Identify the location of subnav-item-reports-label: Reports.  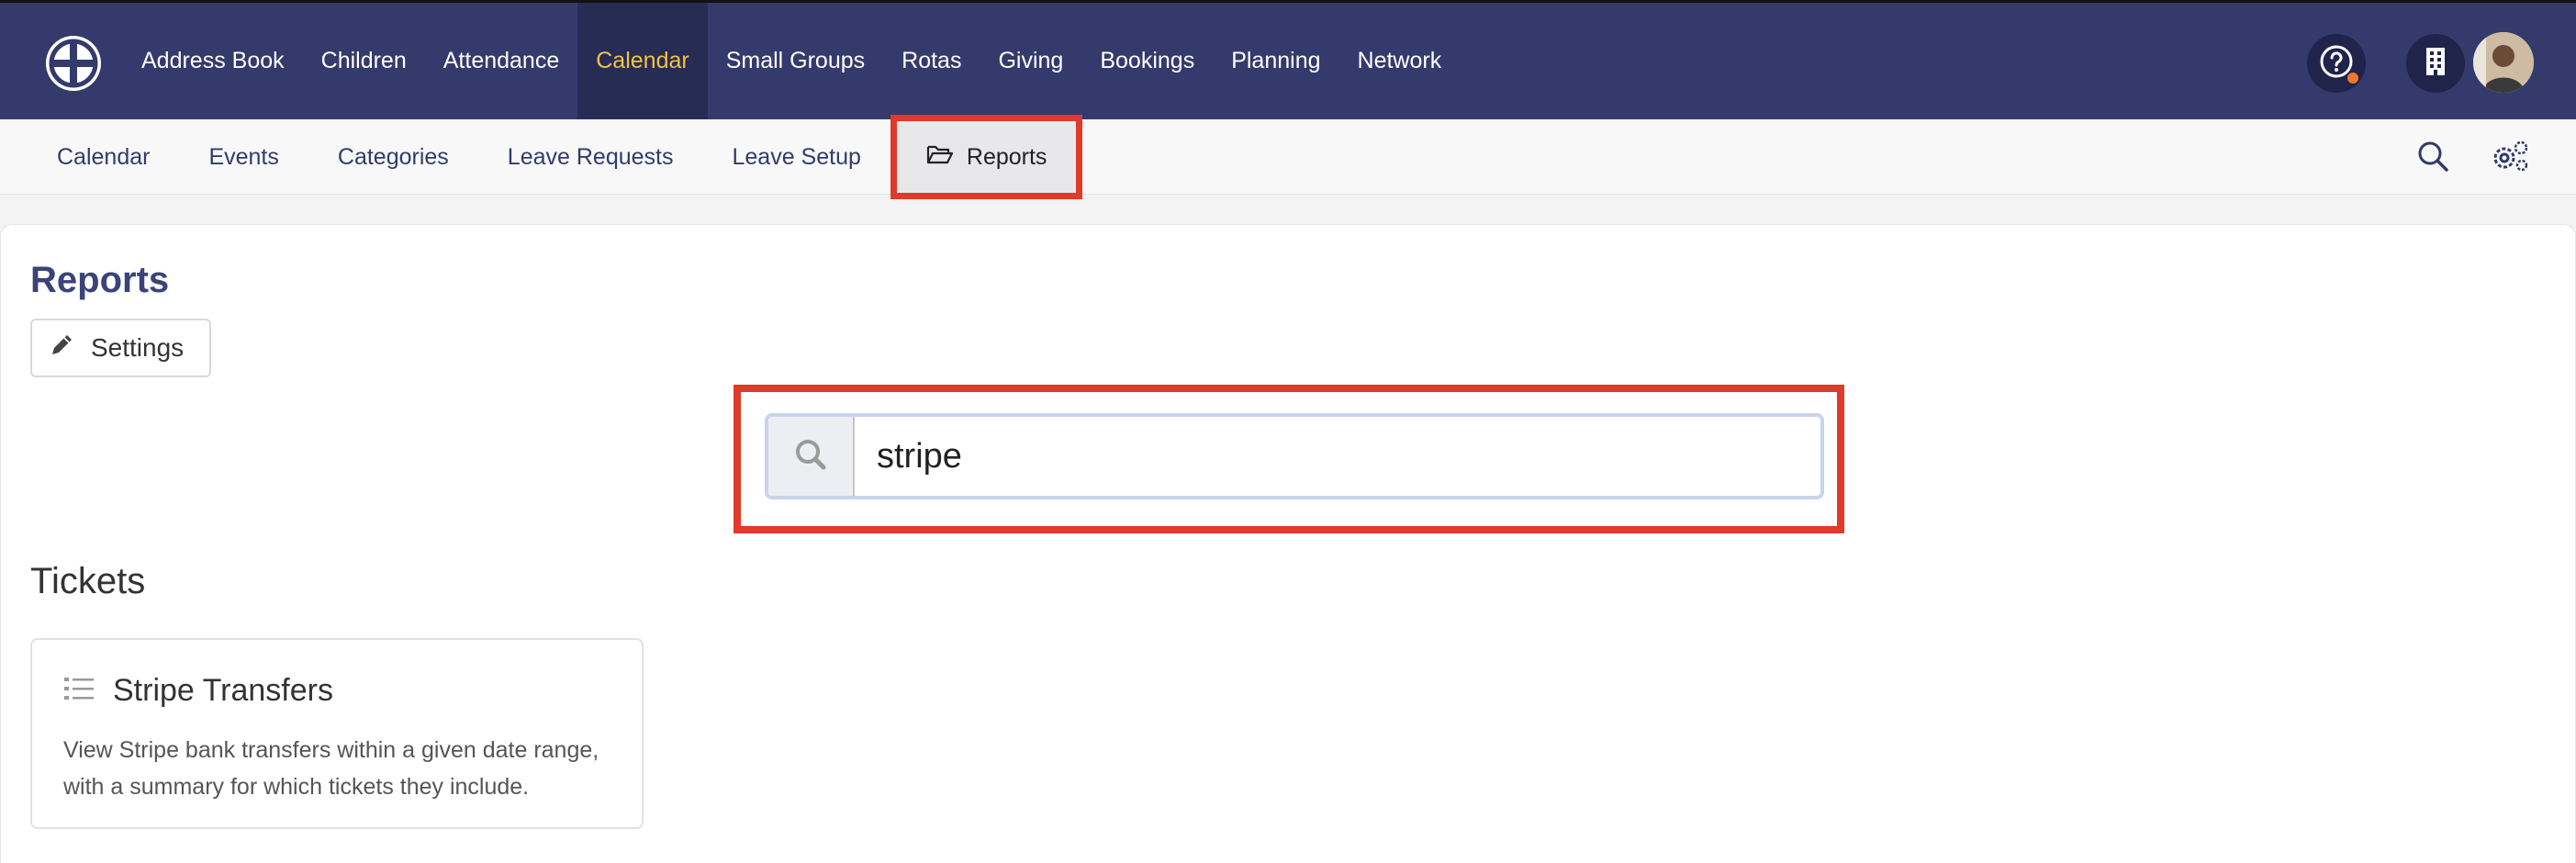
(1006, 156).